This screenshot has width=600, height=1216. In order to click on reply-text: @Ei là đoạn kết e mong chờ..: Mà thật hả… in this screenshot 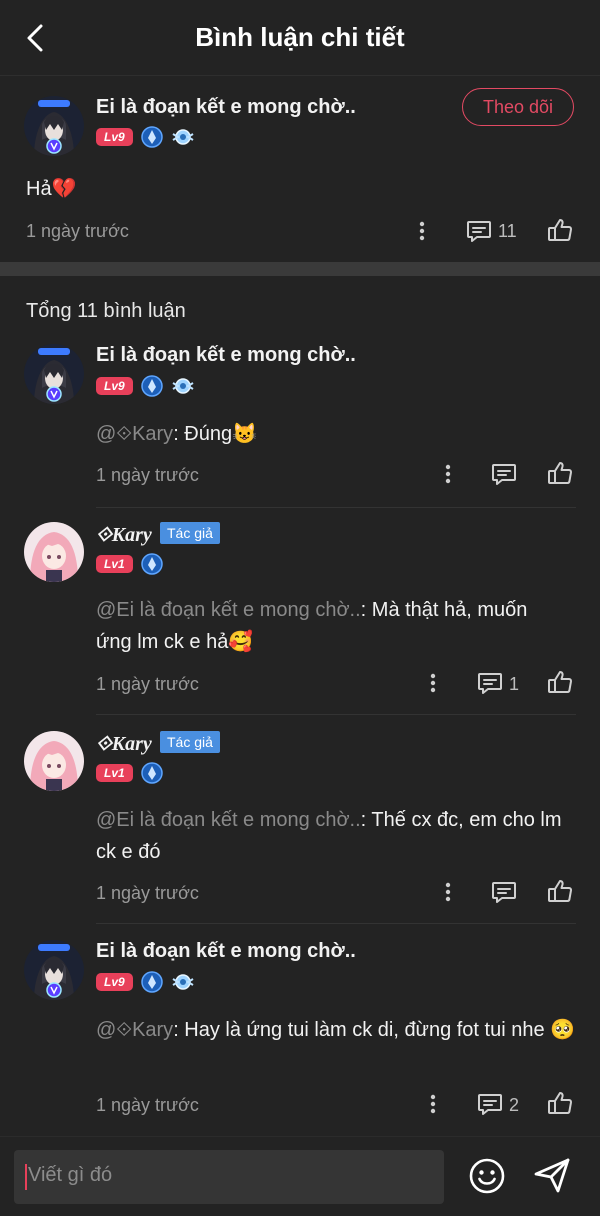, I will do `click(331, 626)`.